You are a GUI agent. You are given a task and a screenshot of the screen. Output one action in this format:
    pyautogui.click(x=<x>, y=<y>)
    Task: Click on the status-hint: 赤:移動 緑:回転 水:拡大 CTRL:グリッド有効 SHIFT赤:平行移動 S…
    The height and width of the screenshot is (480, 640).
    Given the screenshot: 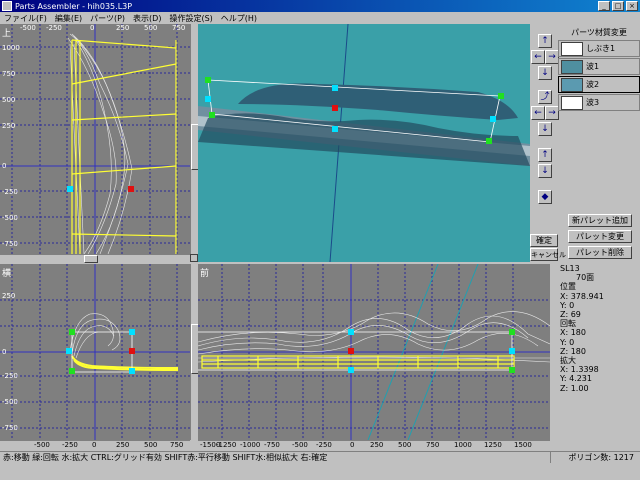 What is the action you would take?
    pyautogui.click(x=165, y=457)
    